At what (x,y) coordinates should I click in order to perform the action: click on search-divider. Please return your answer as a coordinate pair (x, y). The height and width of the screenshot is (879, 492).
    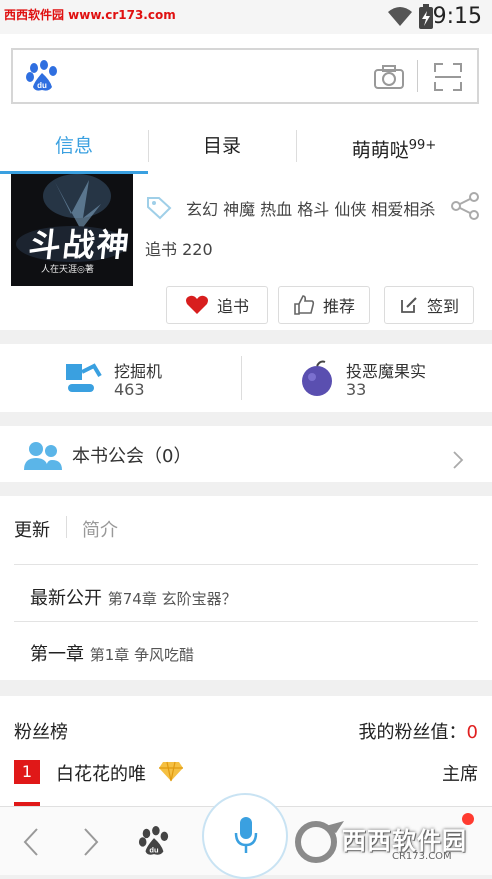
    Looking at the image, I should click on (417, 76).